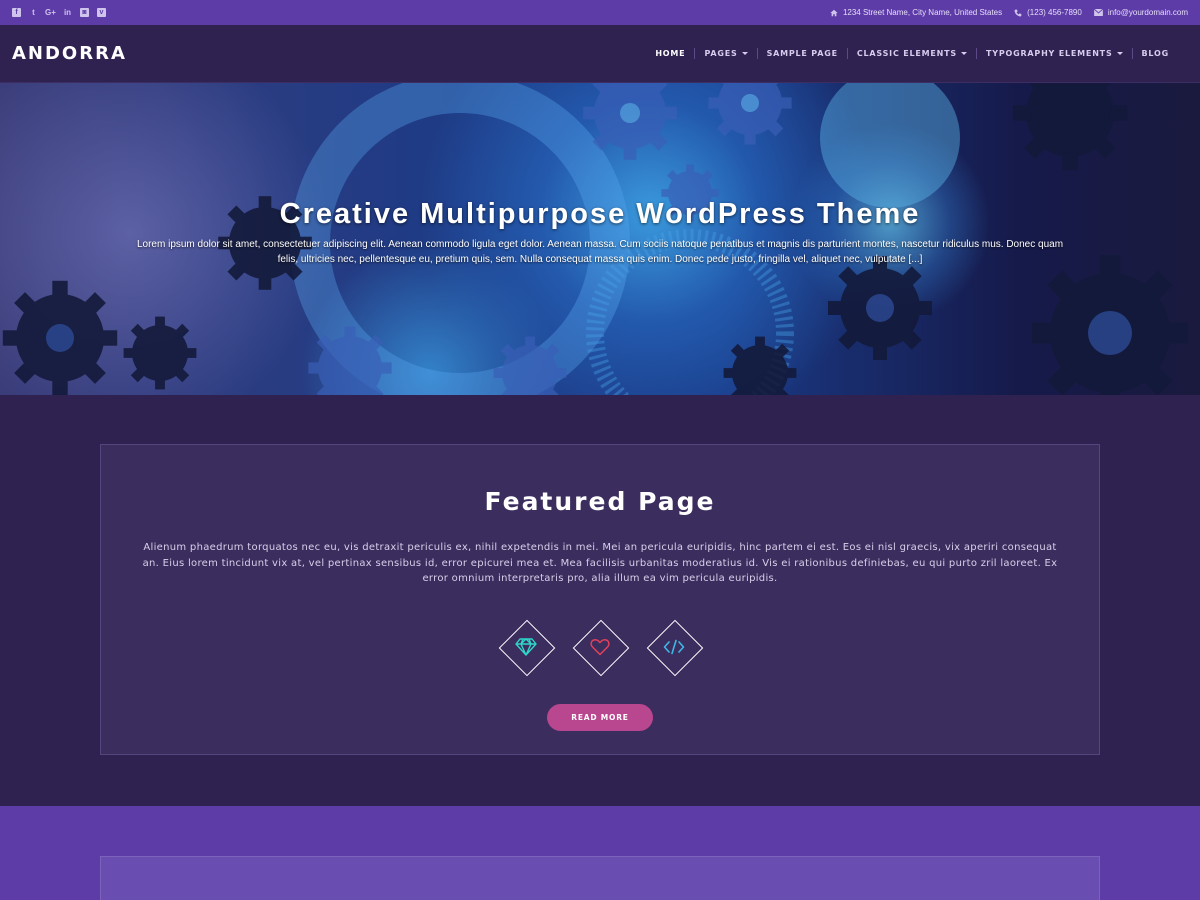 The image size is (1200, 900). Describe the element at coordinates (1054, 12) in the screenshot. I see `phone-text: (123) 456-7890` at that location.